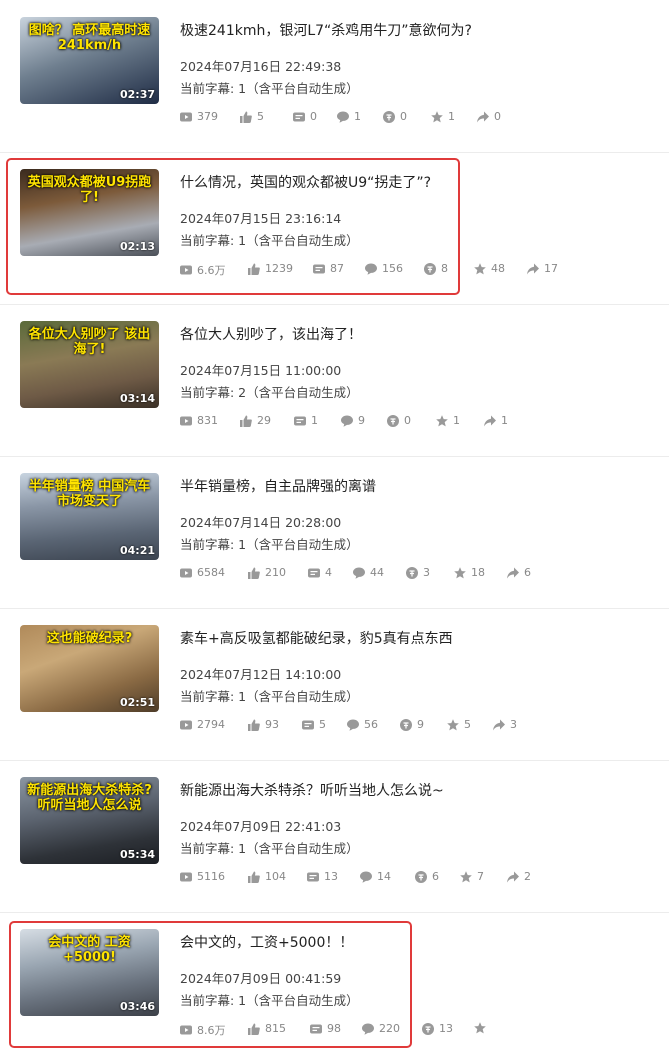  I want to click on thumbnail-overlay-text: 会中文的 工资+5000!, so click(89, 950).